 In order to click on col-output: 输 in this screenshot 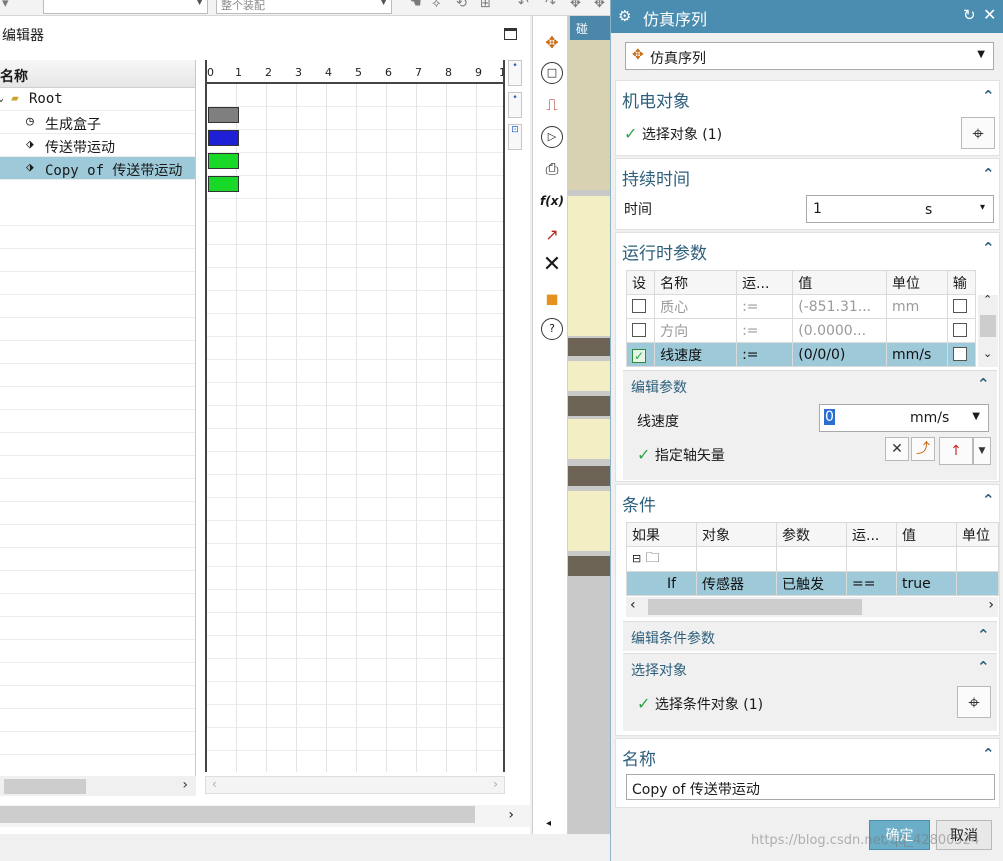, I will do `click(961, 282)`.